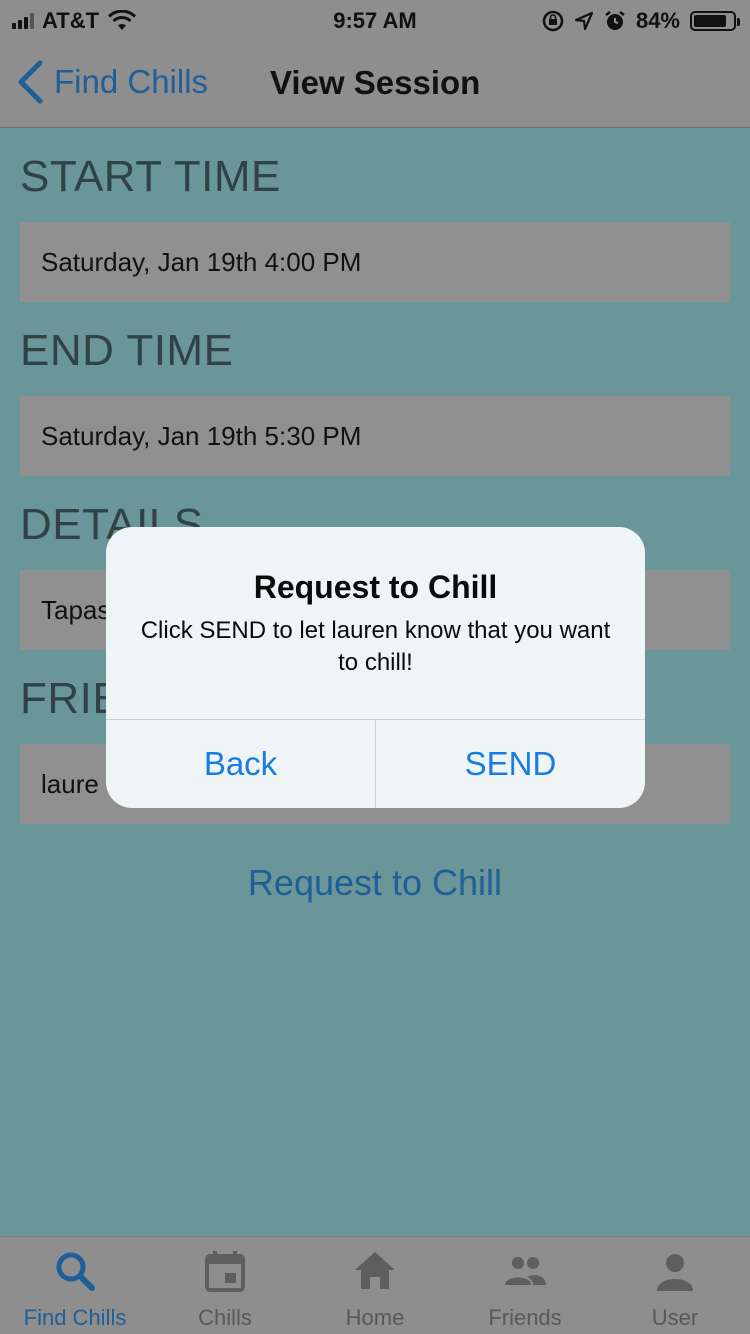 This screenshot has width=750, height=1334. I want to click on chevron-left-icon, so click(30, 82).